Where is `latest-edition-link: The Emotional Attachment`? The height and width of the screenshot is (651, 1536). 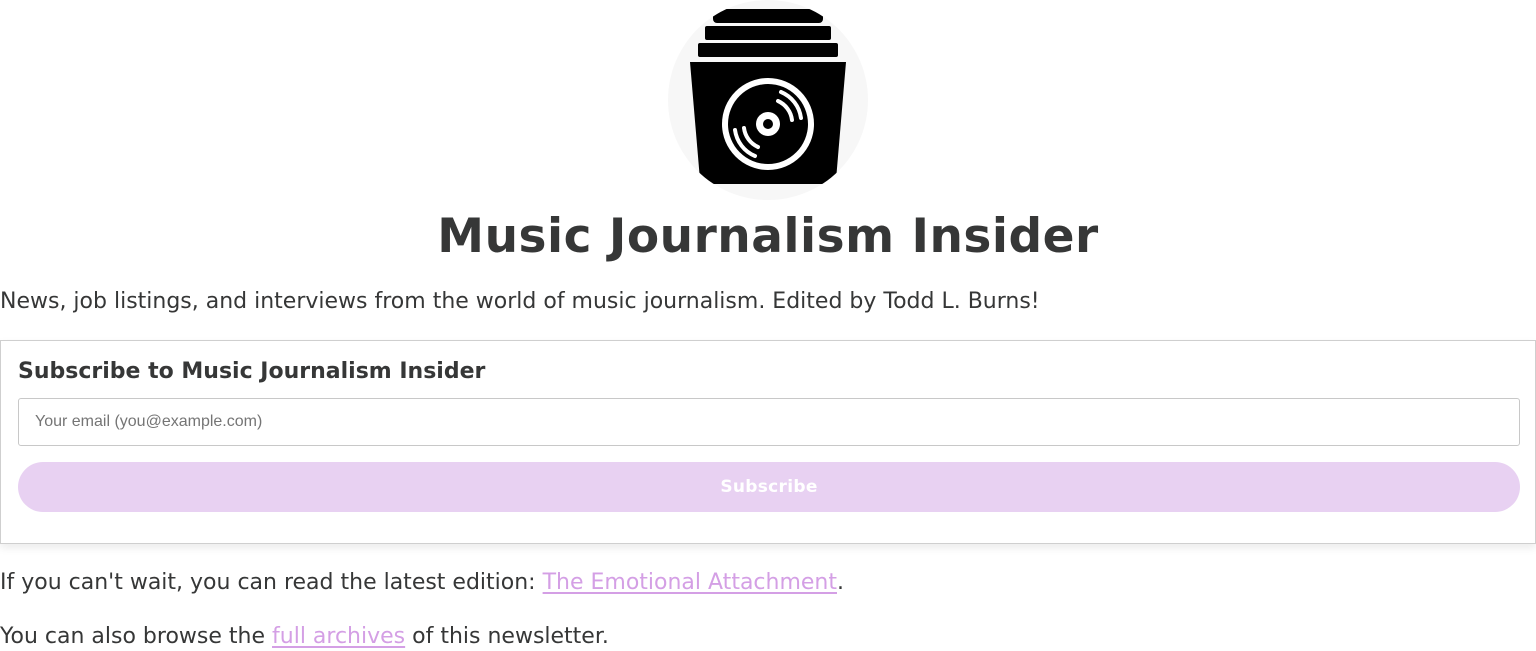
latest-edition-link: The Emotional Attachment is located at coordinates (690, 582).